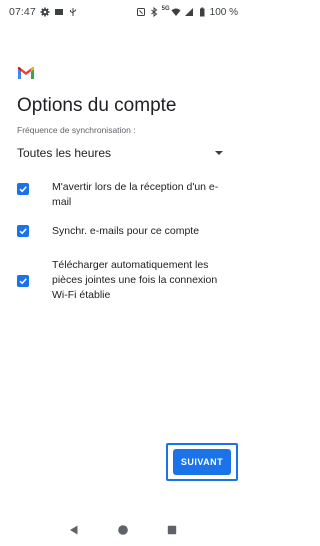 This screenshot has height=546, width=320. I want to click on checkbox-sync-email, so click(23, 231).